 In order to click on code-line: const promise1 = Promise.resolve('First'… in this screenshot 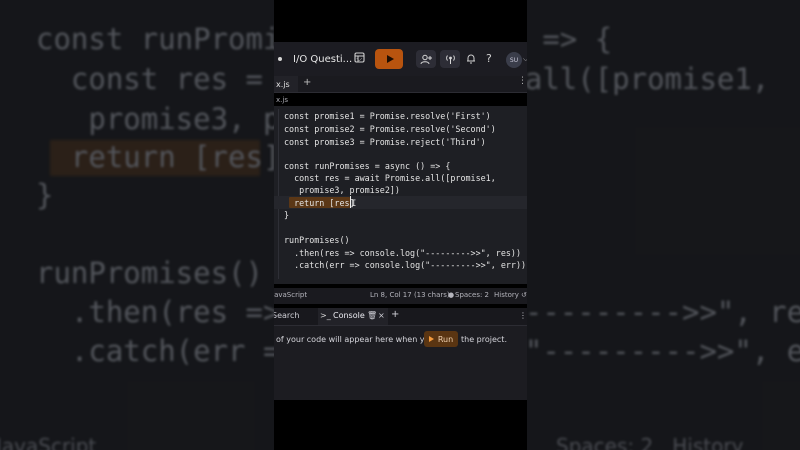, I will do `click(387, 116)`.